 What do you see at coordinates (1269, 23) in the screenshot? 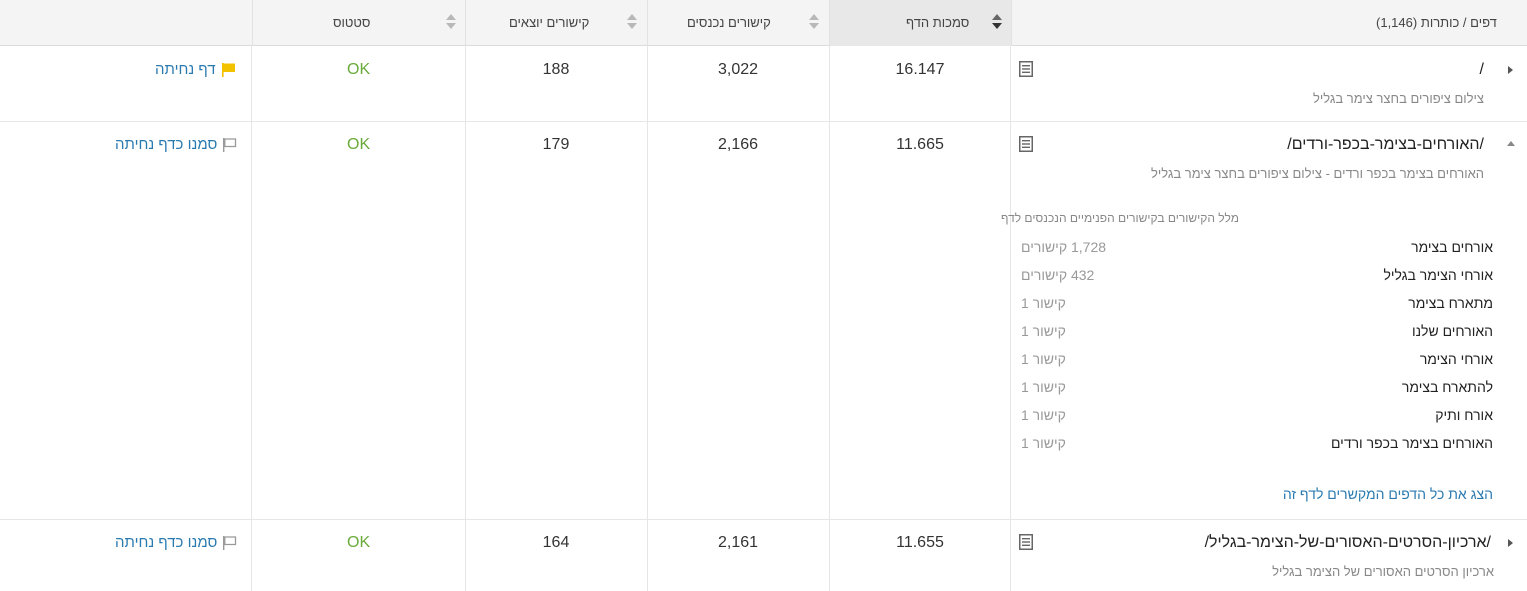
I see `header-pages: דפים / כותרות (1,146)` at bounding box center [1269, 23].